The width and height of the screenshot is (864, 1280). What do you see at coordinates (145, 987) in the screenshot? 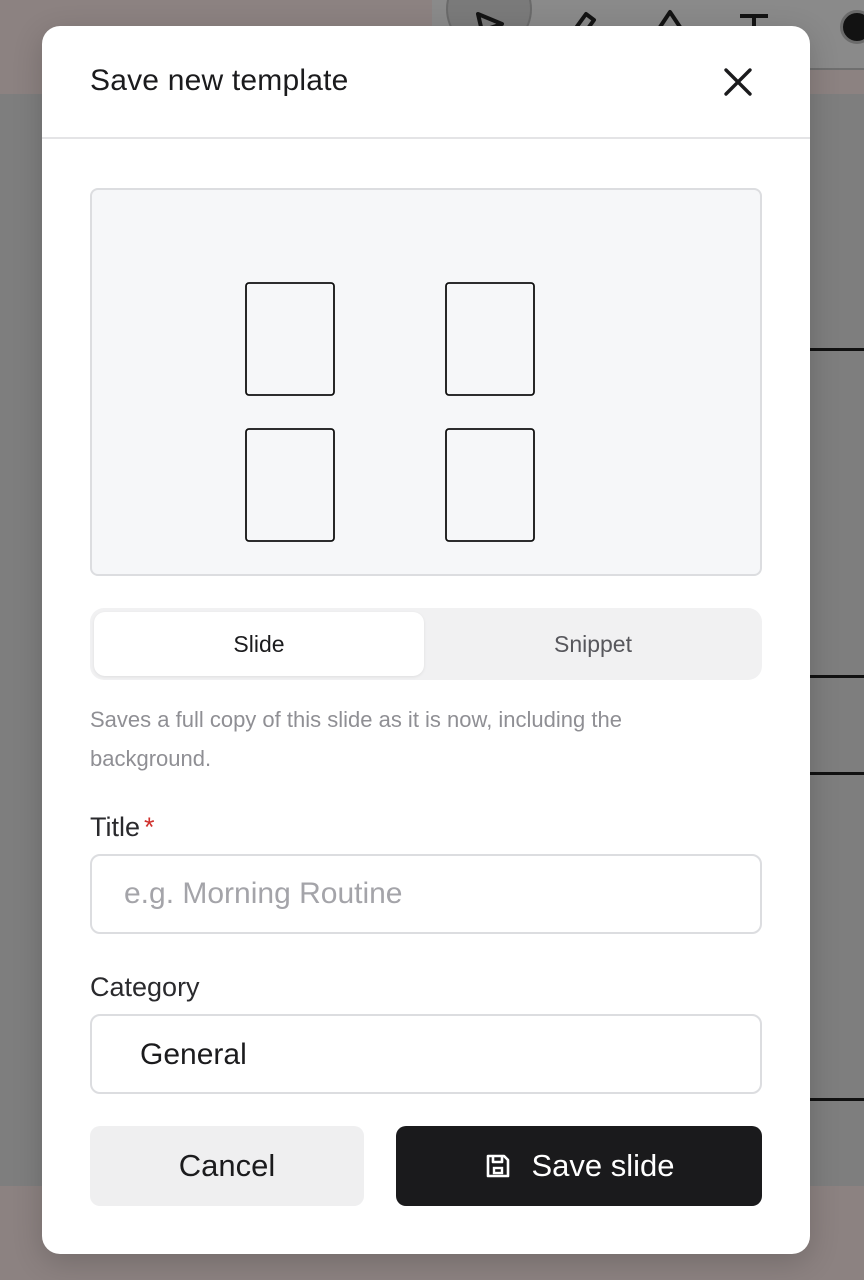
I see `category-label: Category` at bounding box center [145, 987].